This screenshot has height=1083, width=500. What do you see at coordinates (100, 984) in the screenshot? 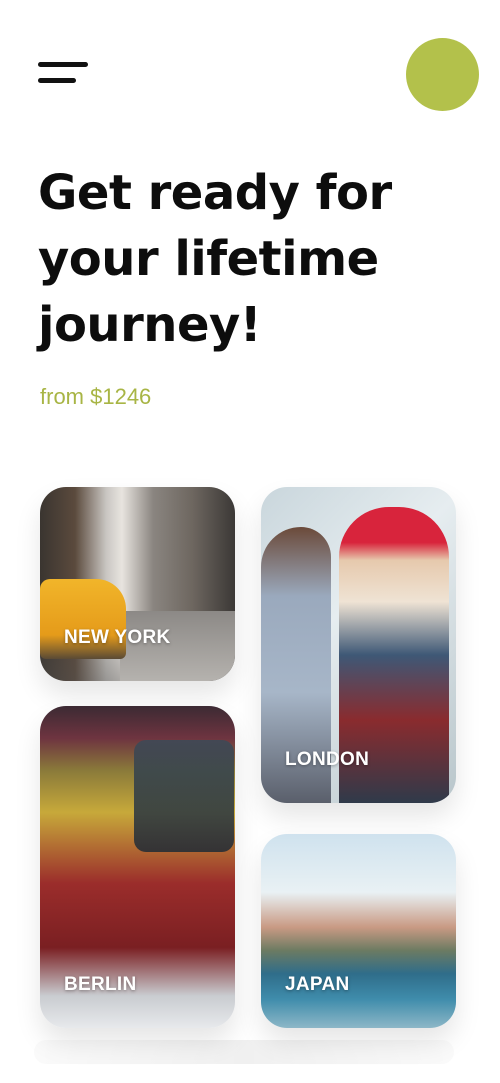
I see `destination-label: BERLIN` at bounding box center [100, 984].